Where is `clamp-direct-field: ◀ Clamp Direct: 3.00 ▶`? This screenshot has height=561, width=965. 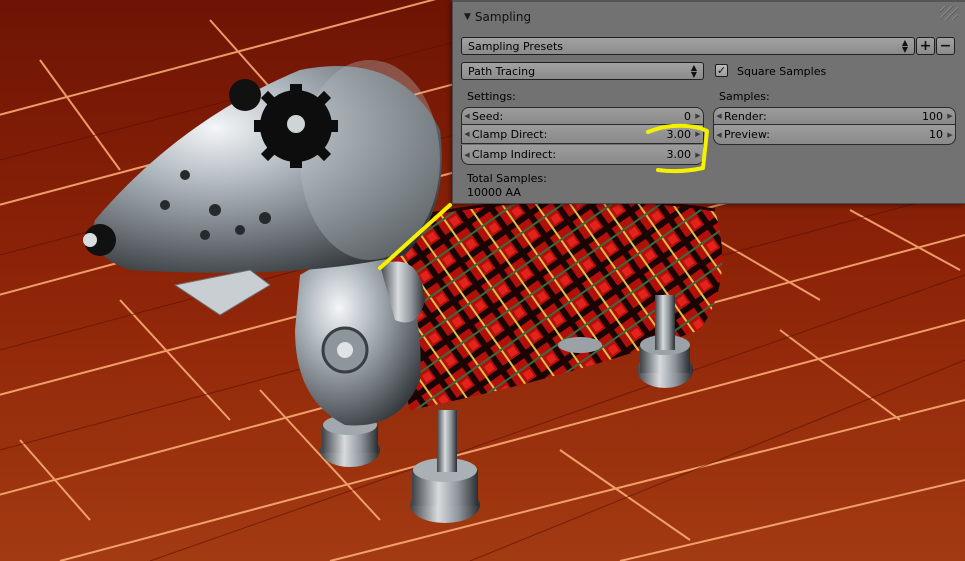 clamp-direct-field: ◀ Clamp Direct: 3.00 ▶ is located at coordinates (582, 134).